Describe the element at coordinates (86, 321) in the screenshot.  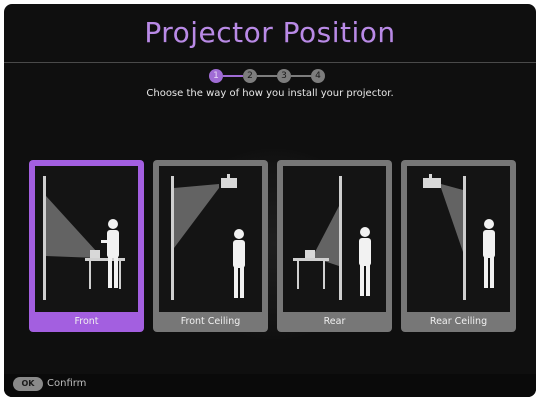
I see `option-front-label: Front` at that location.